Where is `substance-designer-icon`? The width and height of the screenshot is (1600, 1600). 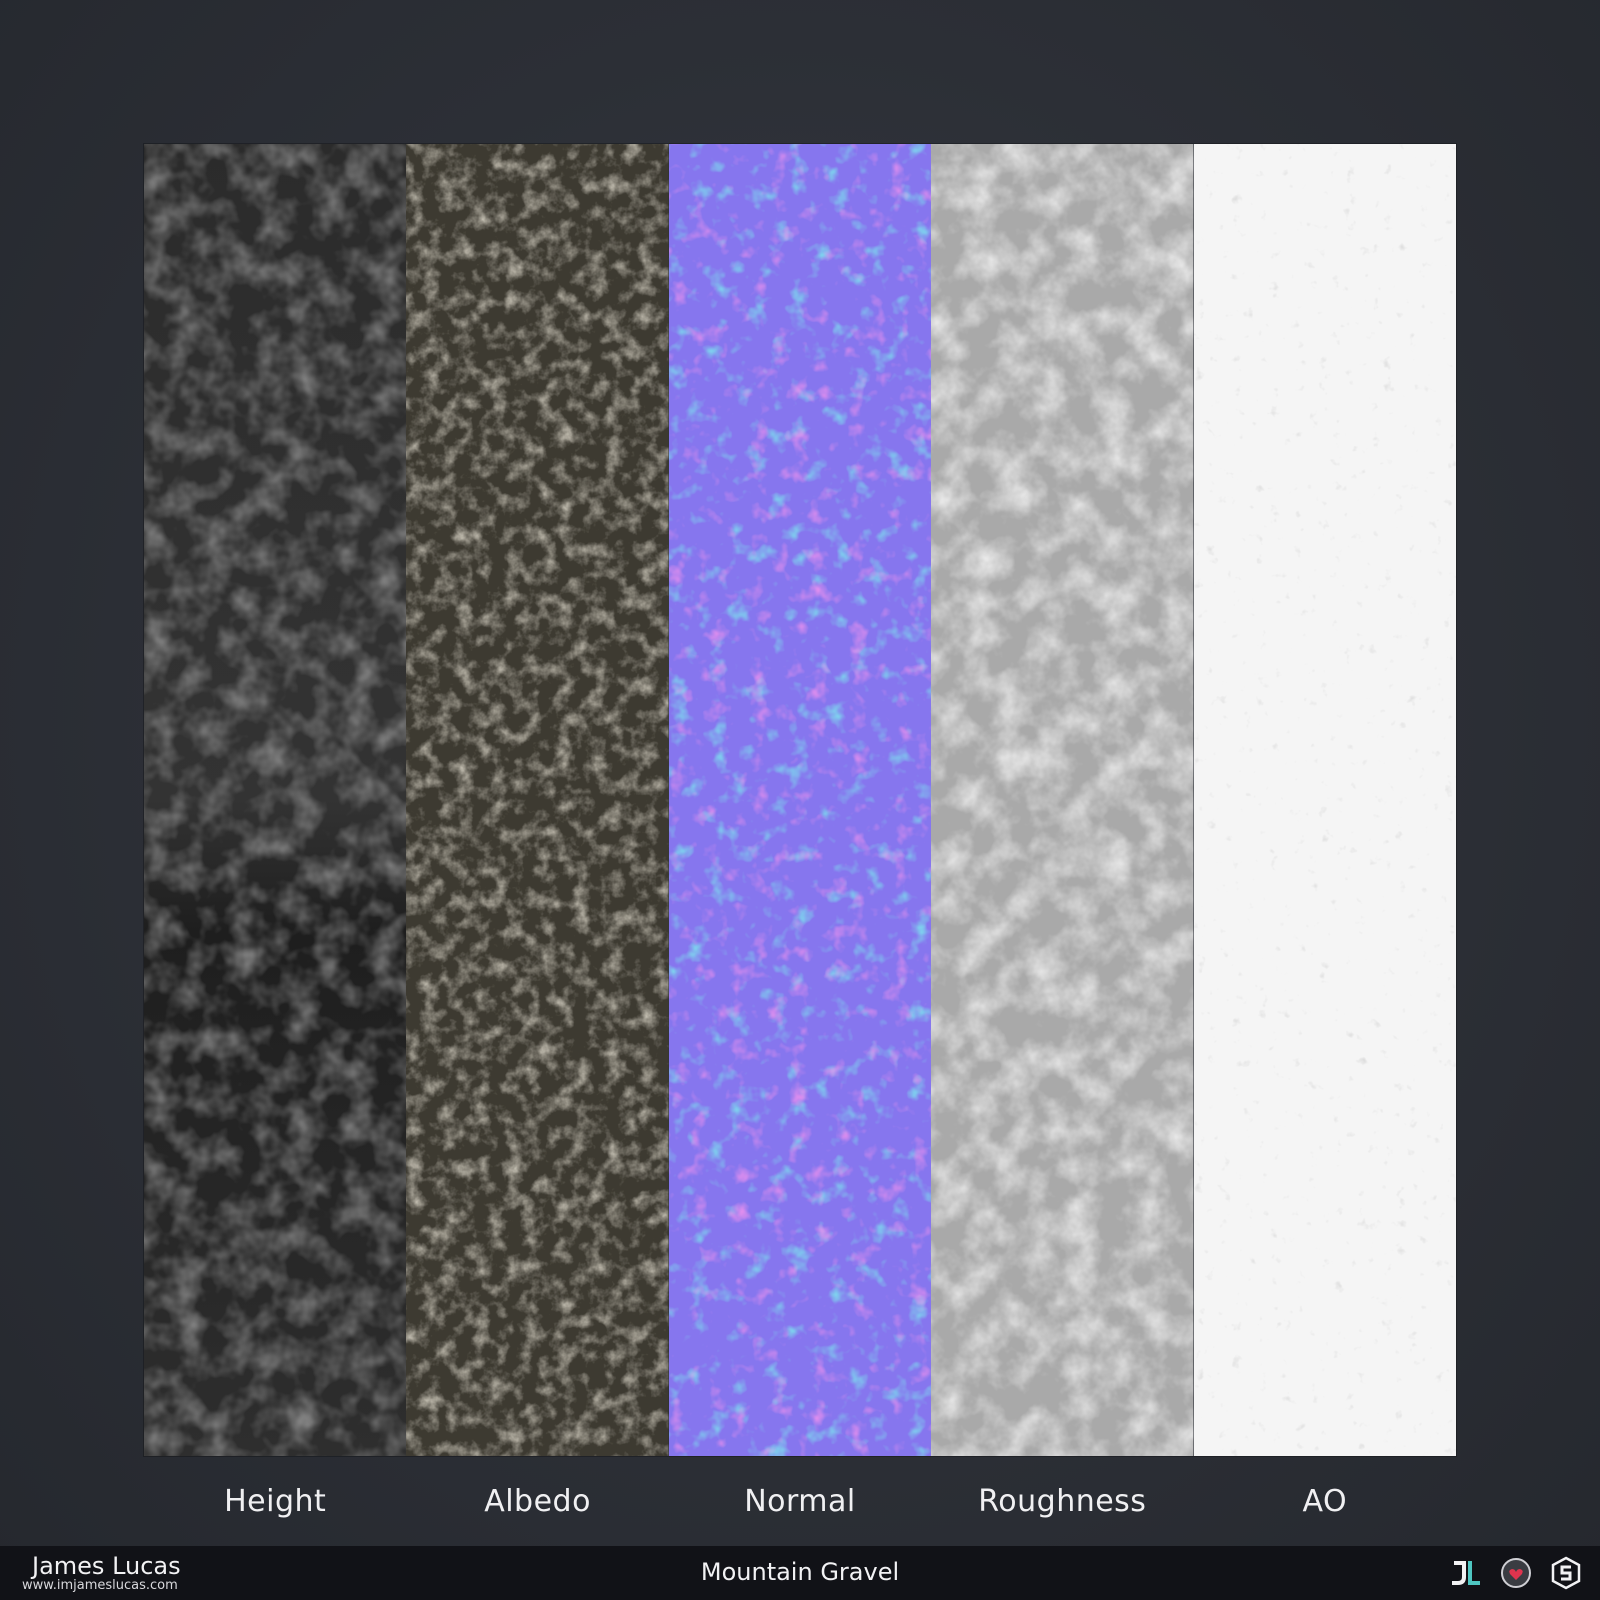 substance-designer-icon is located at coordinates (1566, 1573).